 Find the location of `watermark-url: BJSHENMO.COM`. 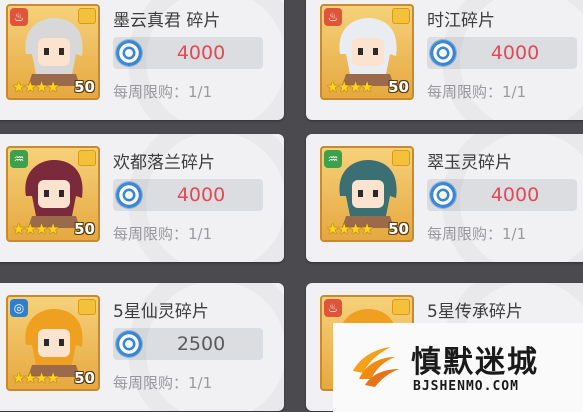

watermark-url: BJSHENMO.COM is located at coordinates (466, 386).